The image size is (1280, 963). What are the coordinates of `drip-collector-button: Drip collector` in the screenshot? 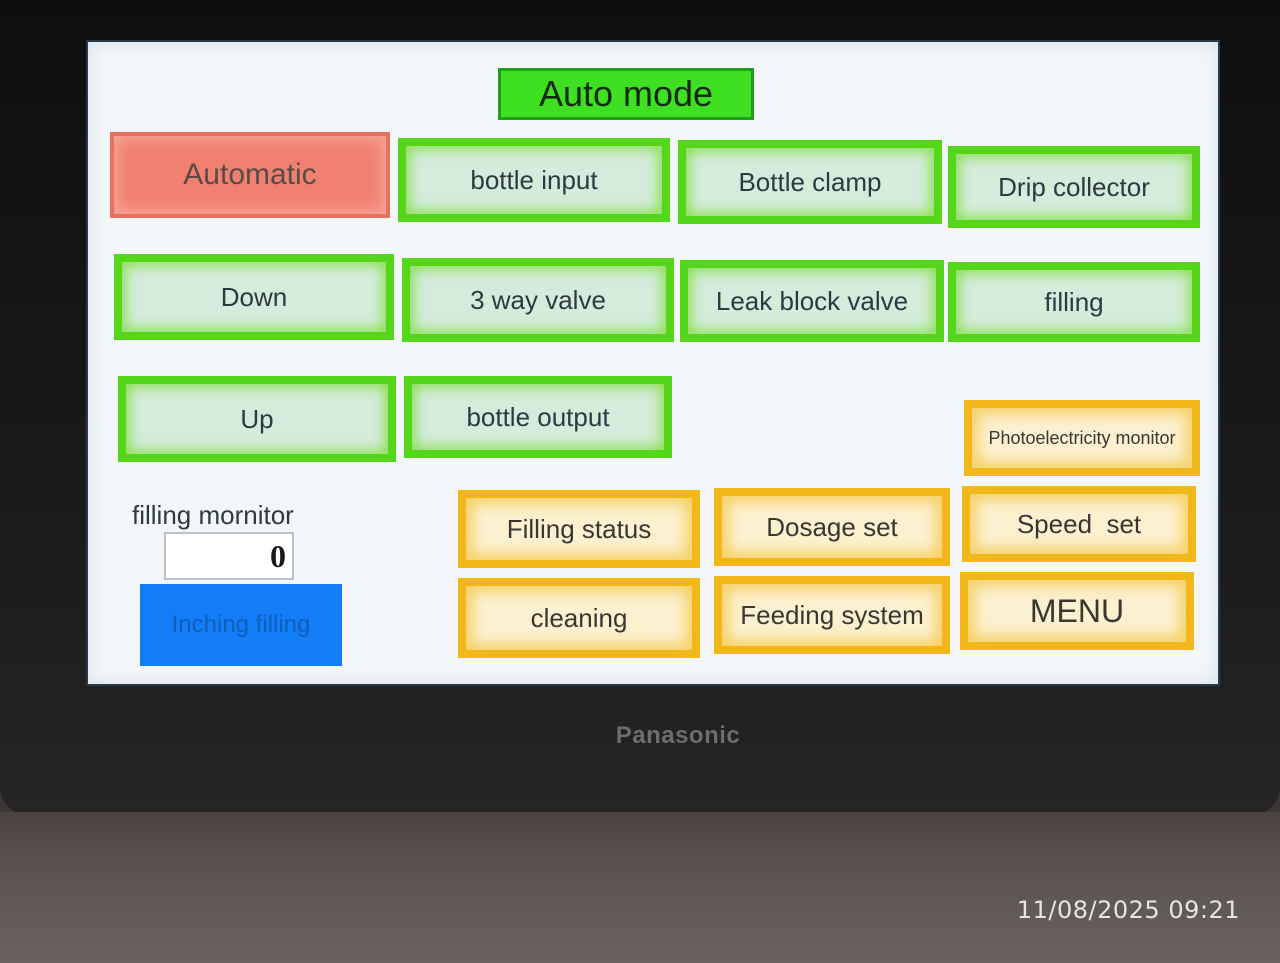 It's located at (1074, 187).